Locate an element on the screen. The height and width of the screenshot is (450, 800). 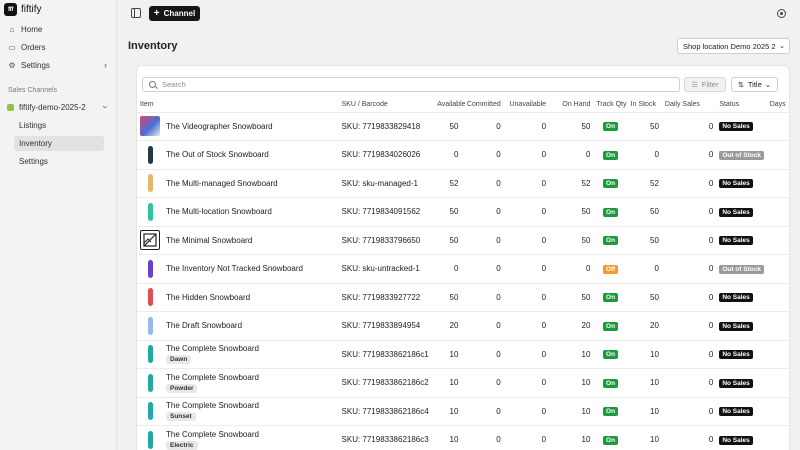
nav-orders: ▭ Orders is located at coordinates (57, 47).